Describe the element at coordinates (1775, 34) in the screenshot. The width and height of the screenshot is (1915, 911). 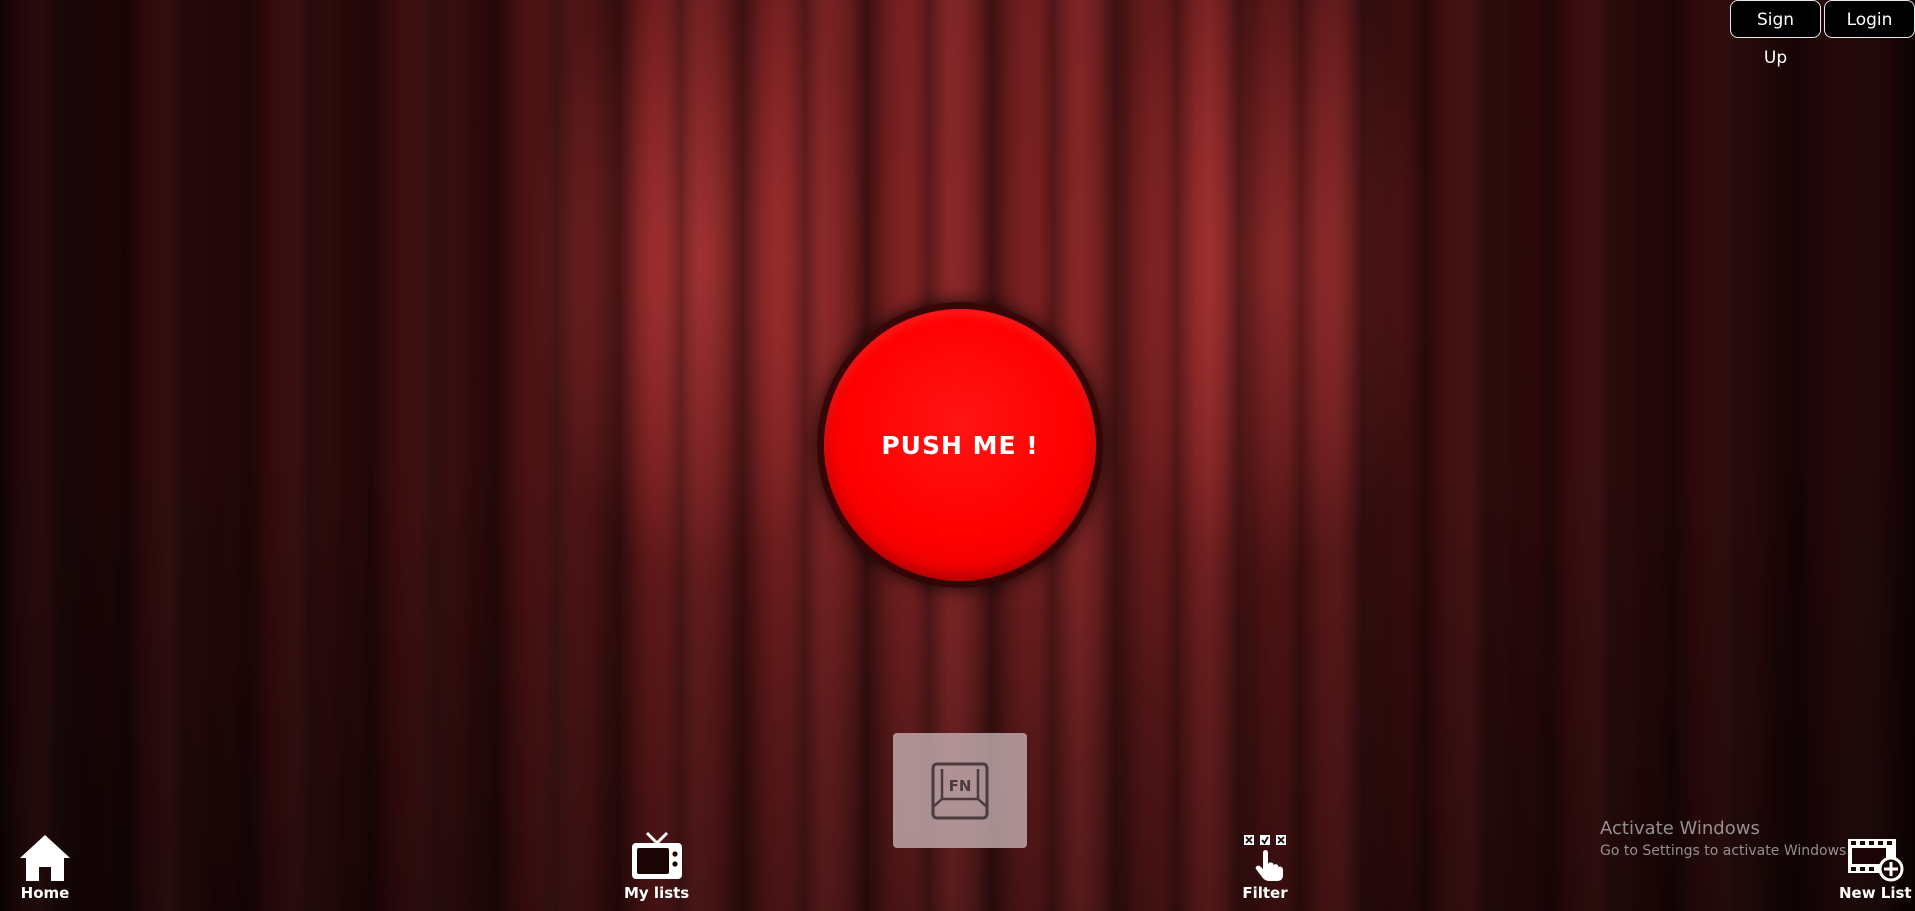
I see `sign-up-button: Sign Up` at that location.